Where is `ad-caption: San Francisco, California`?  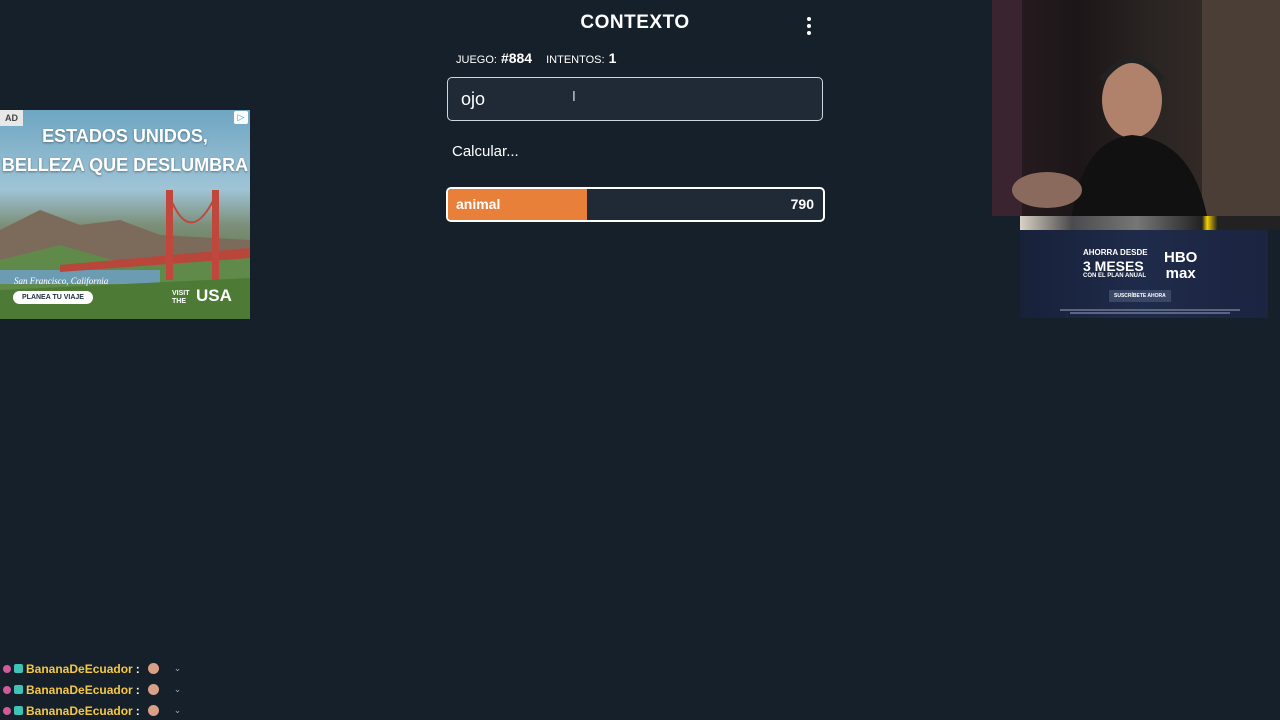
ad-caption: San Francisco, California is located at coordinates (61, 281).